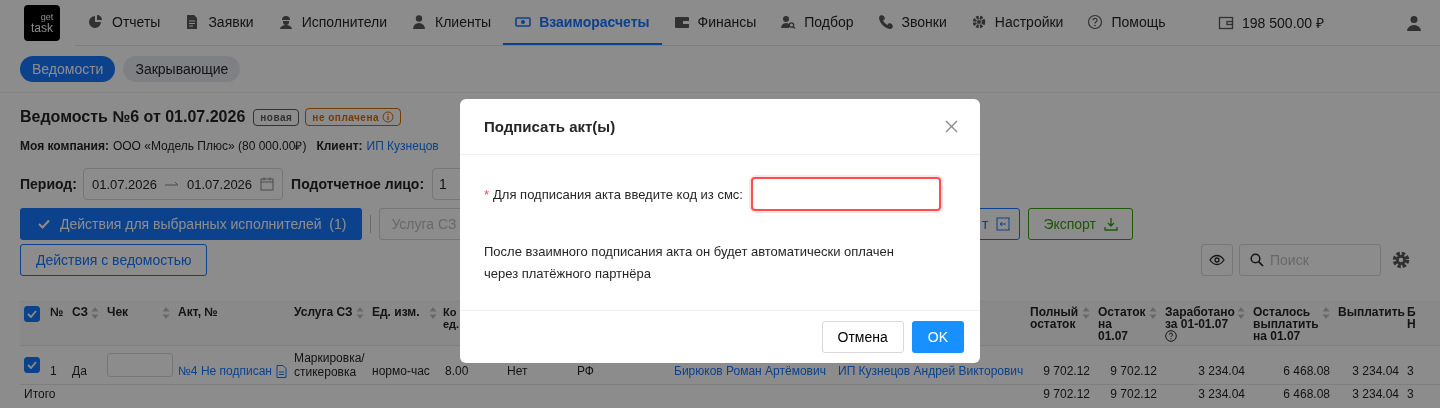 The image size is (1440, 408). I want to click on sub-tab: Закрывающие, so click(182, 69).